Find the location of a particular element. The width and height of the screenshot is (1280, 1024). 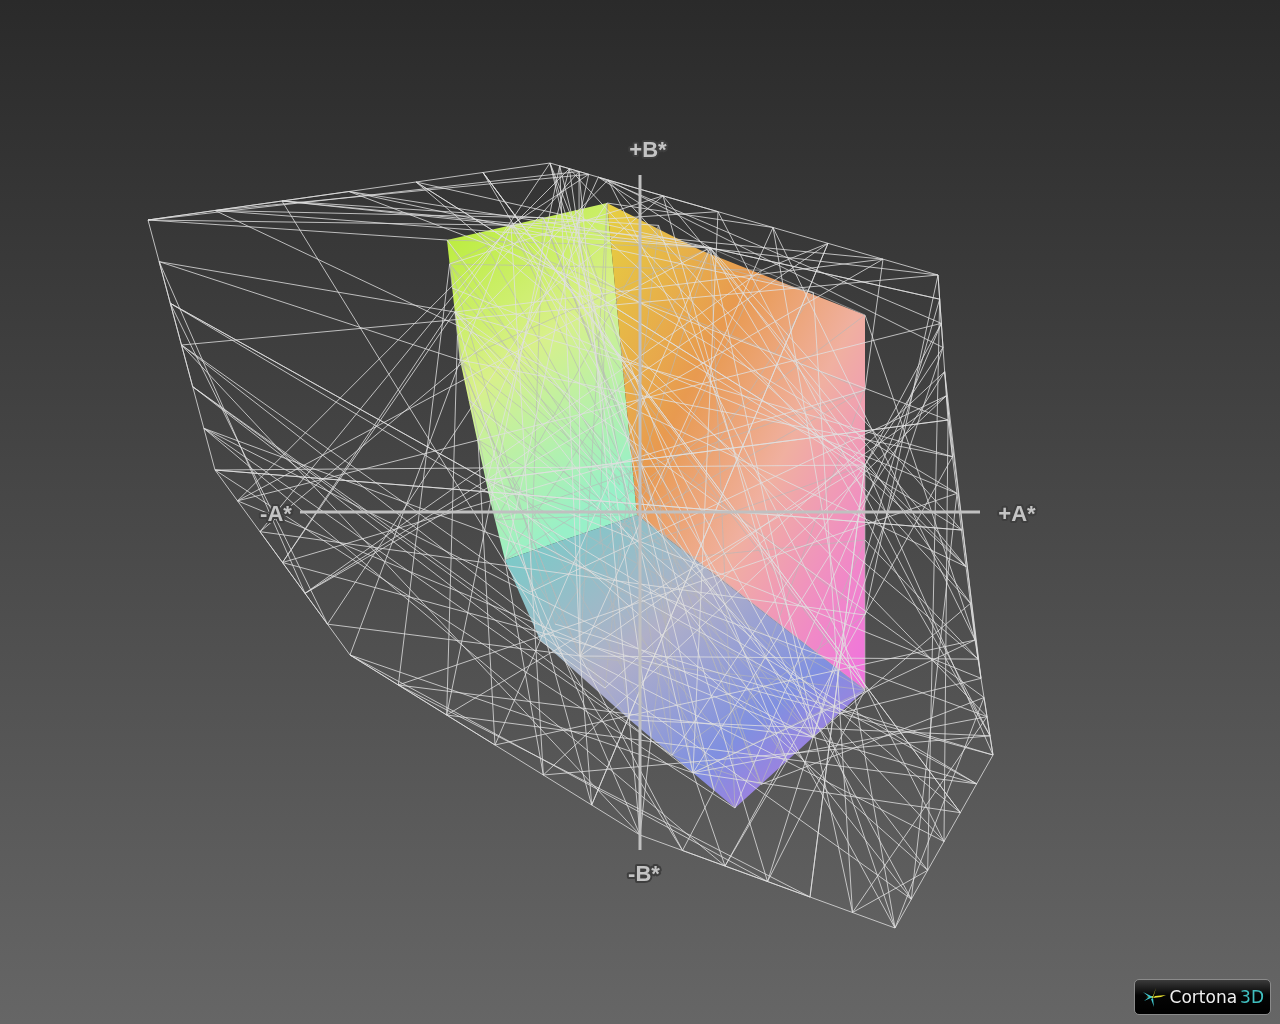

axis-label: +B* is located at coordinates (648, 149).